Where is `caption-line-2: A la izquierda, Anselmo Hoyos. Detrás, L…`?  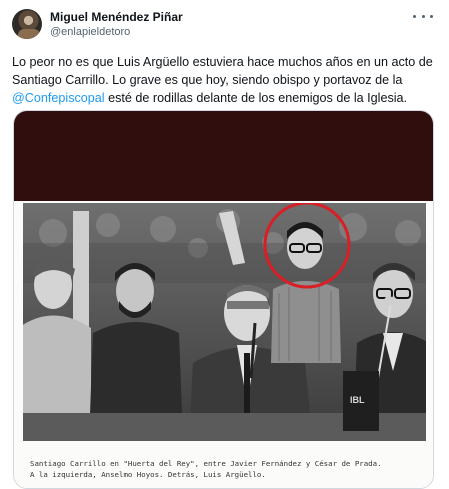 caption-line-2: A la izquierda, Anselmo Hoyos. Detrás, L… is located at coordinates (148, 474).